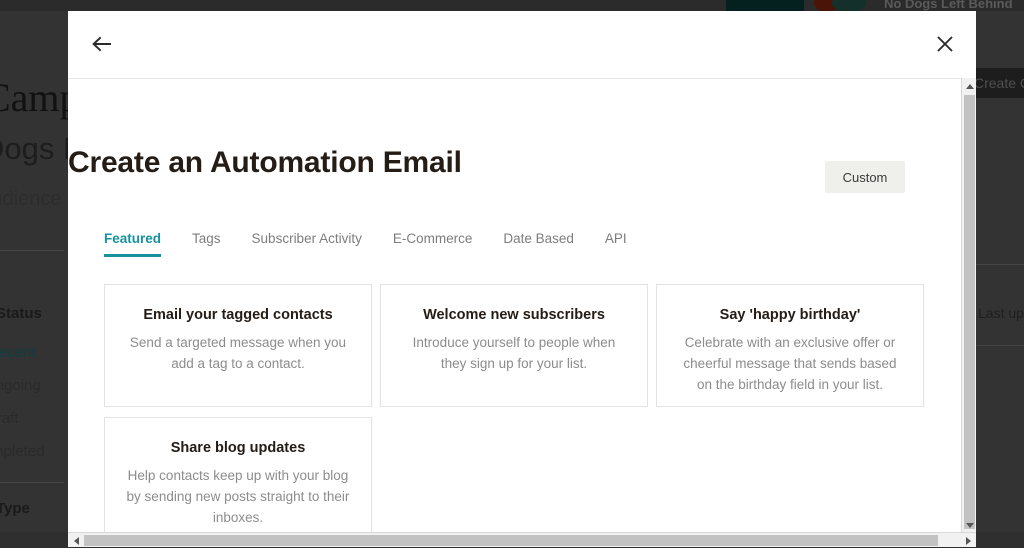  What do you see at coordinates (30, 199) in the screenshot?
I see `background-audience-label: Audience` at bounding box center [30, 199].